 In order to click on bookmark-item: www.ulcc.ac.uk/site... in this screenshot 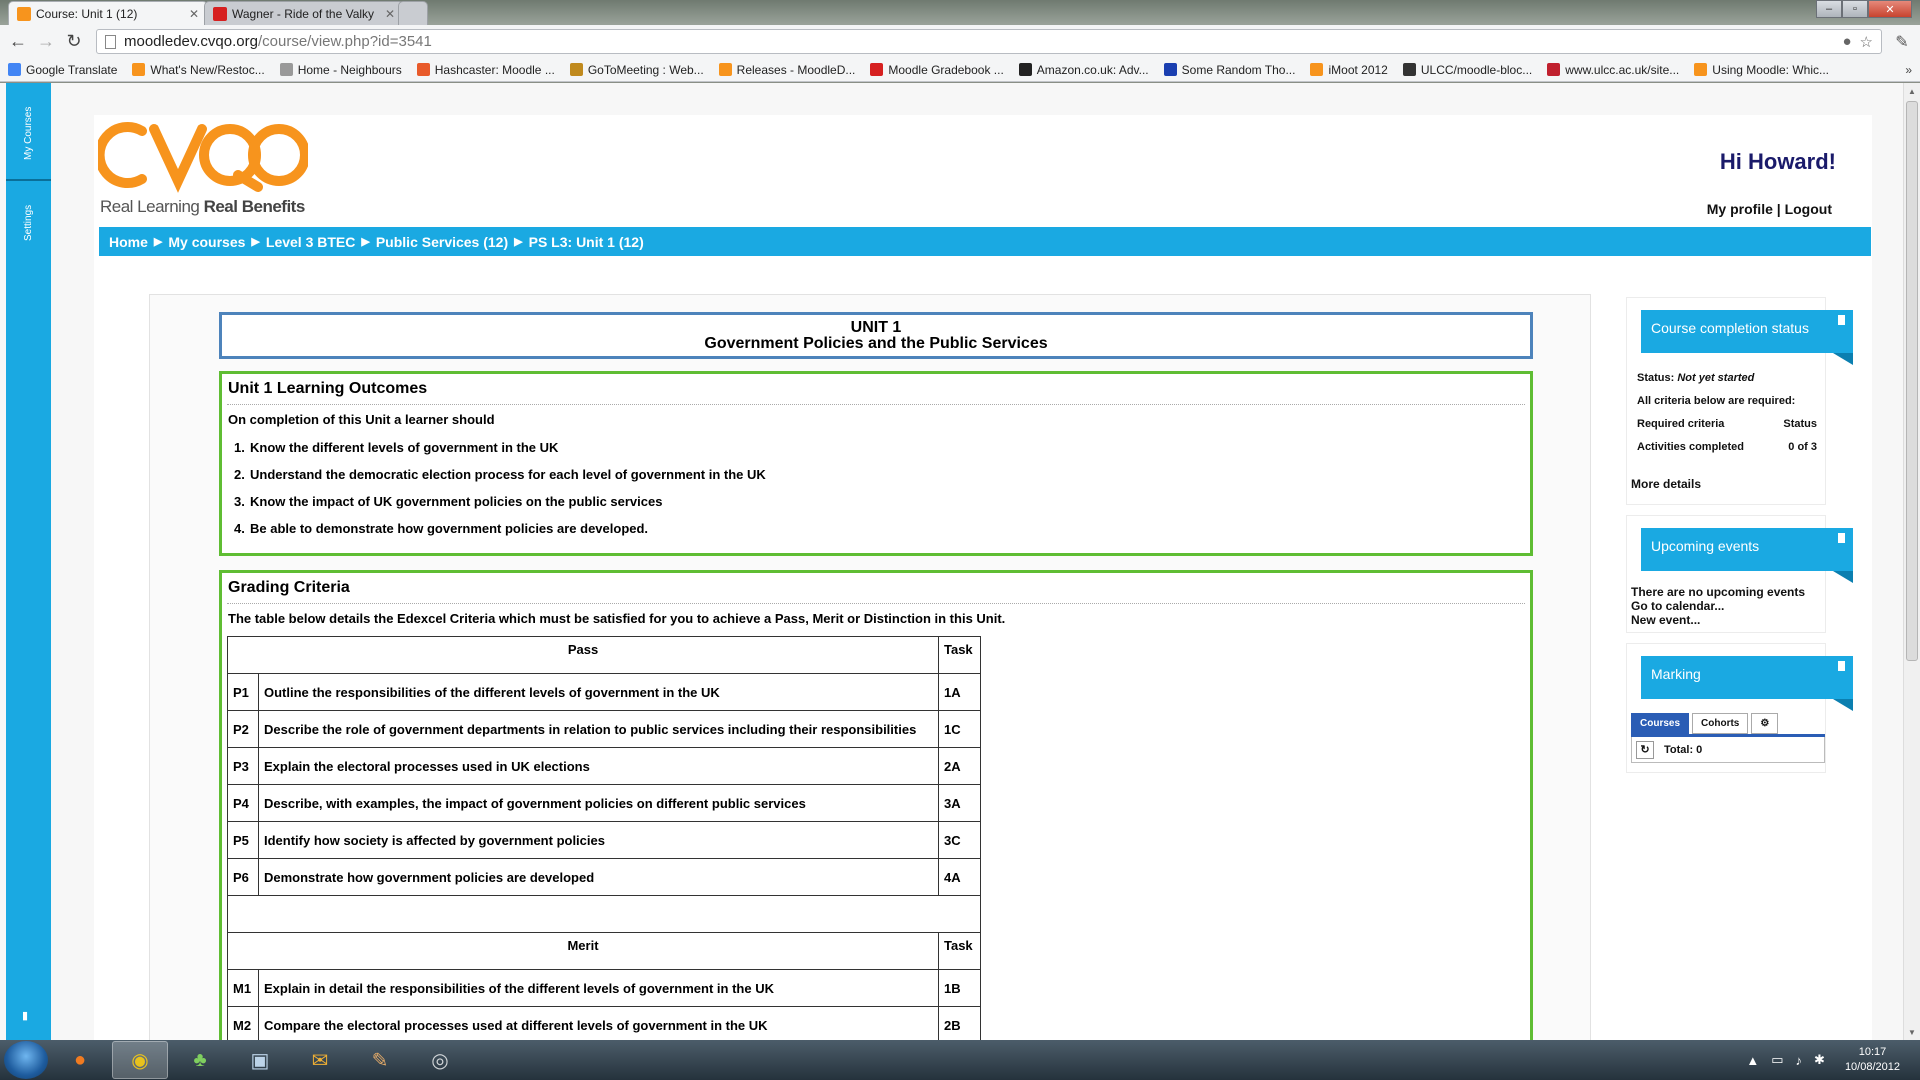, I will do `click(1613, 70)`.